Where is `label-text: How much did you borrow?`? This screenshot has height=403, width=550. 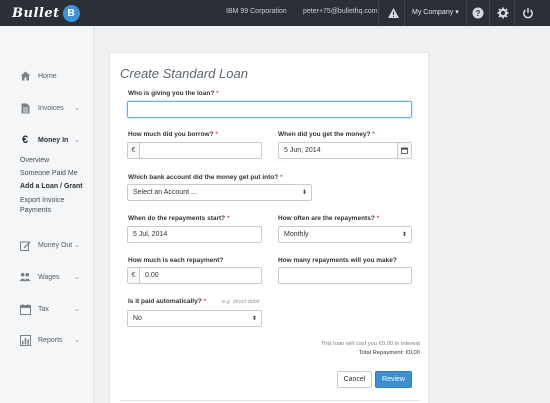
label-text: How much did you borrow? is located at coordinates (171, 134).